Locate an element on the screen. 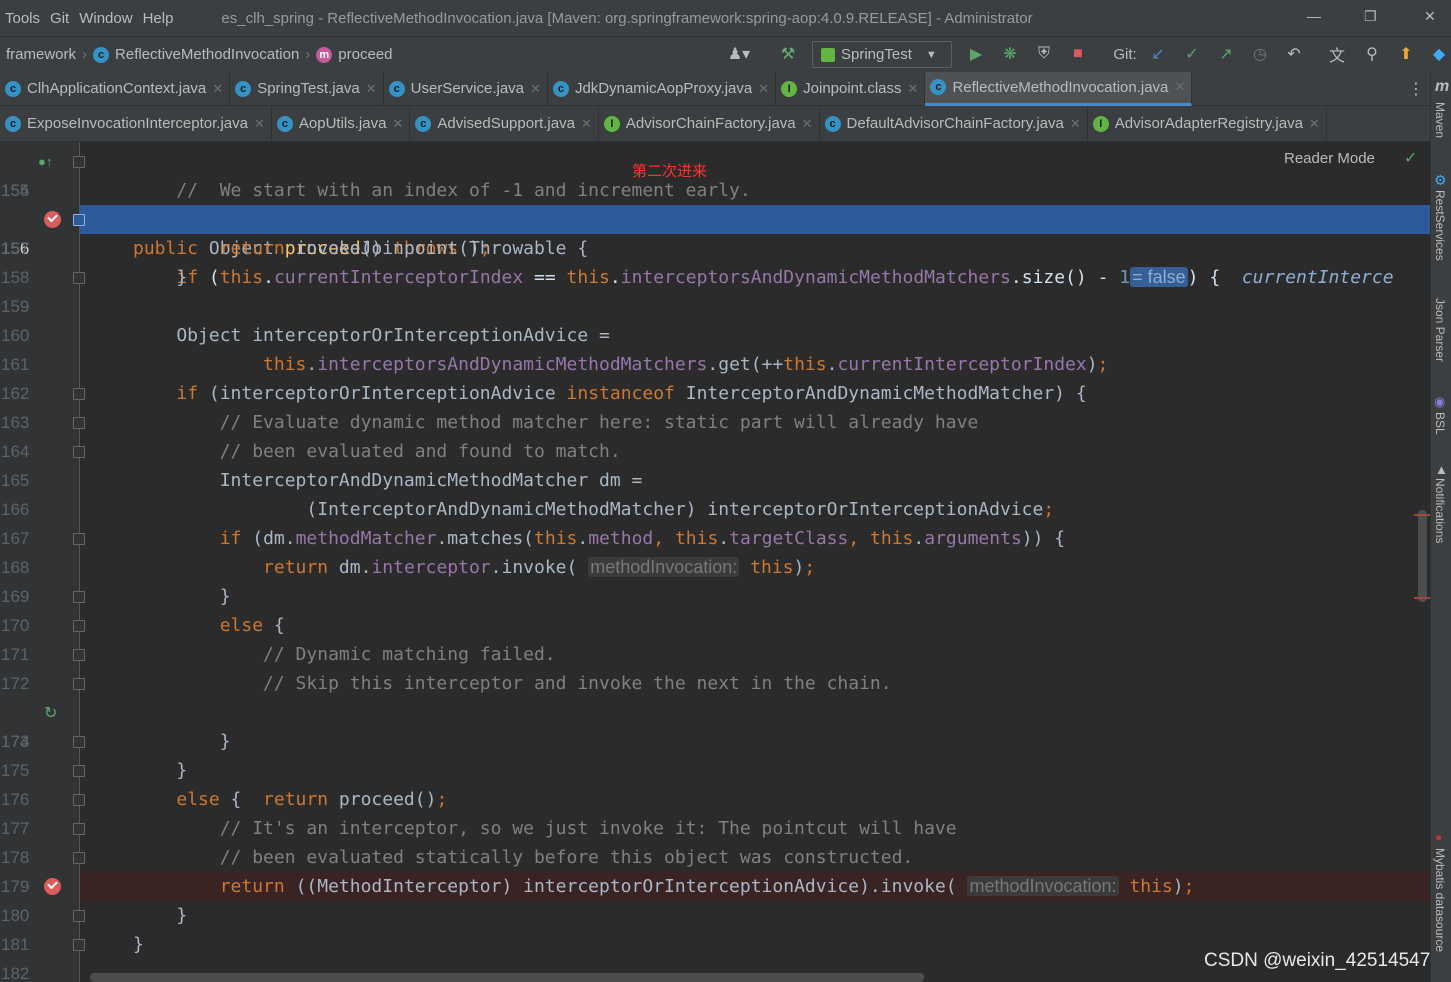 The width and height of the screenshot is (1451, 982). search-icon: ⚲ is located at coordinates (1372, 54).